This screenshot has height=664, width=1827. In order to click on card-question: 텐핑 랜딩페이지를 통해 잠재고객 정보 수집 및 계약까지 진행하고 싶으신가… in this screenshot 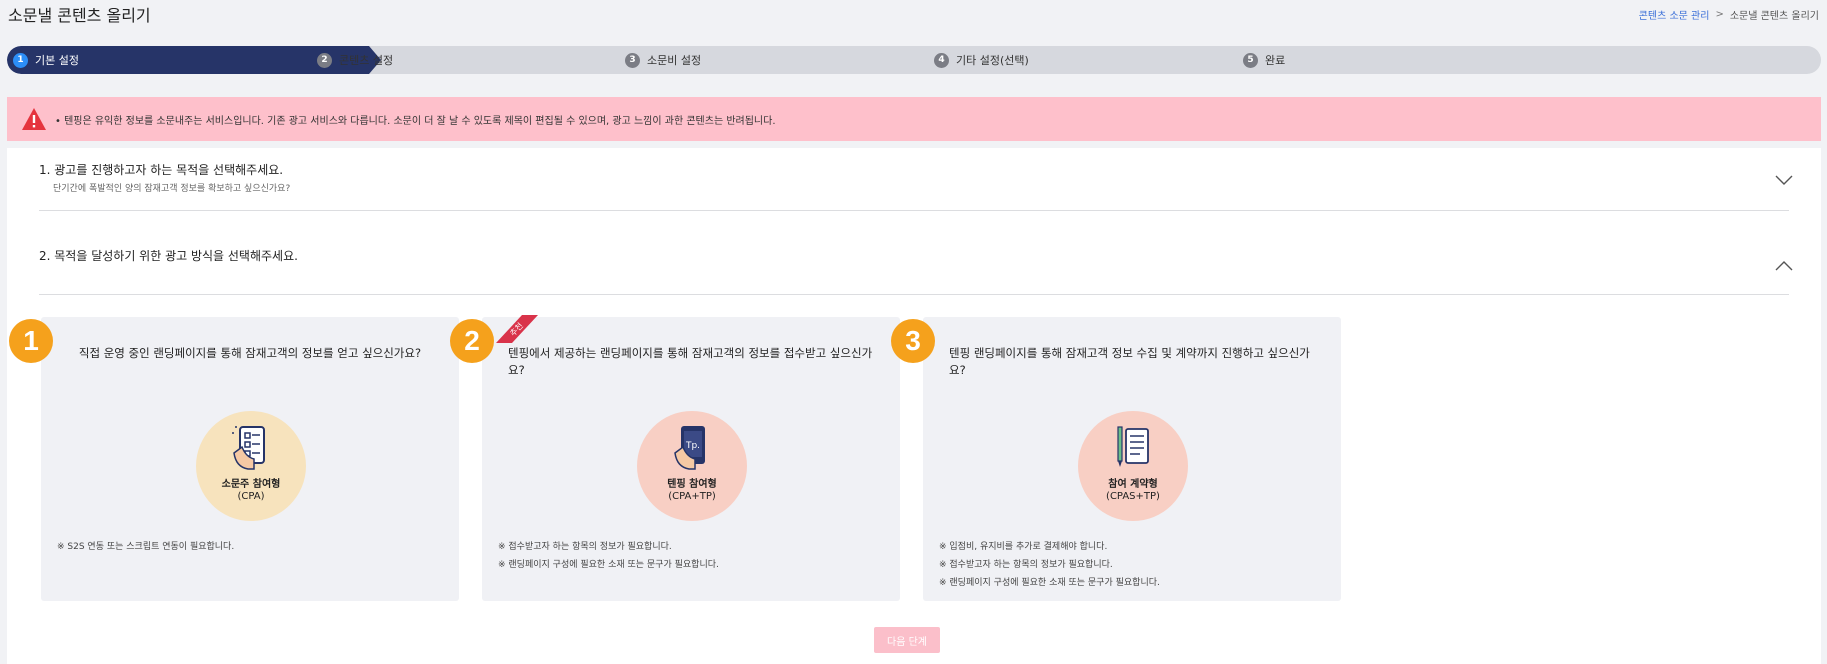, I will do `click(1129, 361)`.